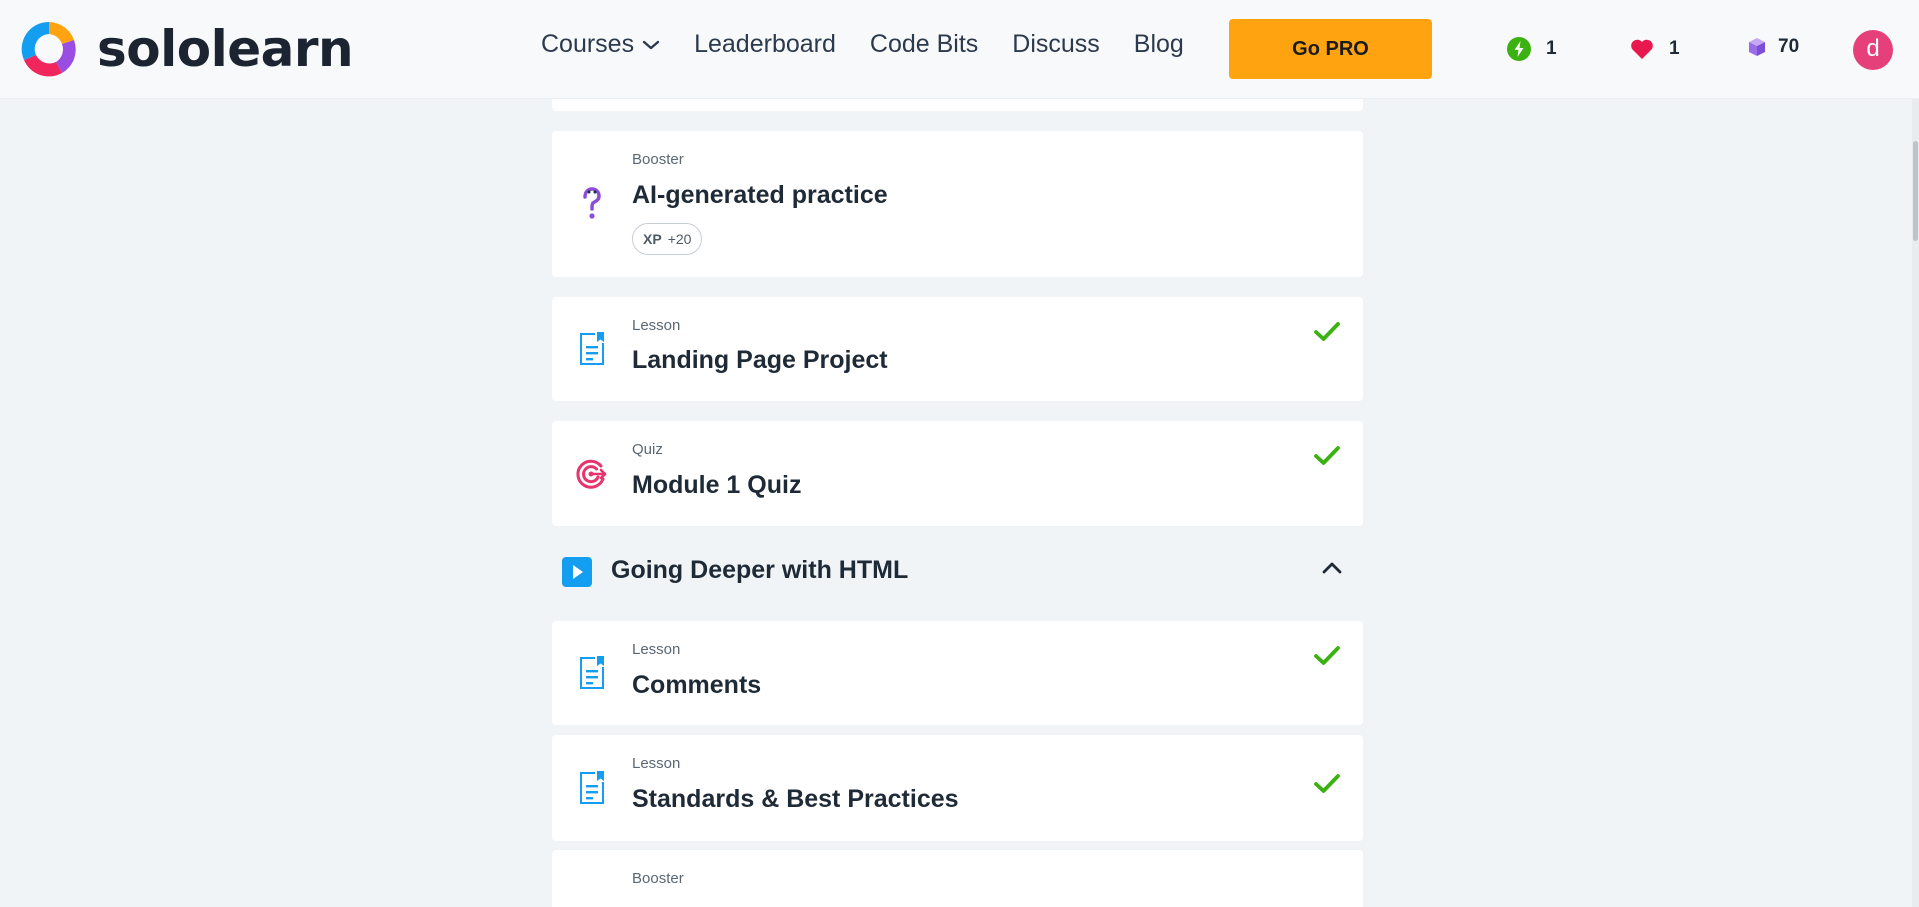 This screenshot has width=1919, height=907. What do you see at coordinates (592, 203) in the screenshot?
I see `question-mark-icon` at bounding box center [592, 203].